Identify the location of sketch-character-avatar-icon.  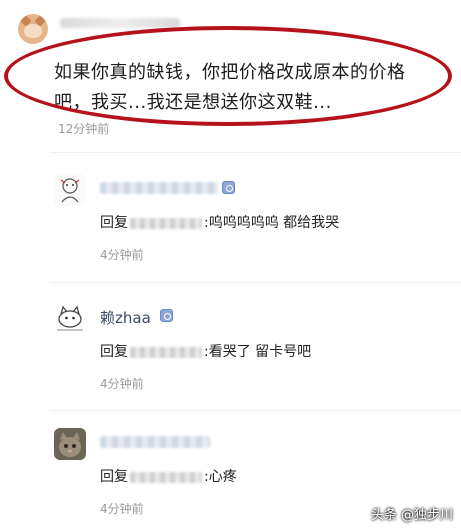
(70, 190).